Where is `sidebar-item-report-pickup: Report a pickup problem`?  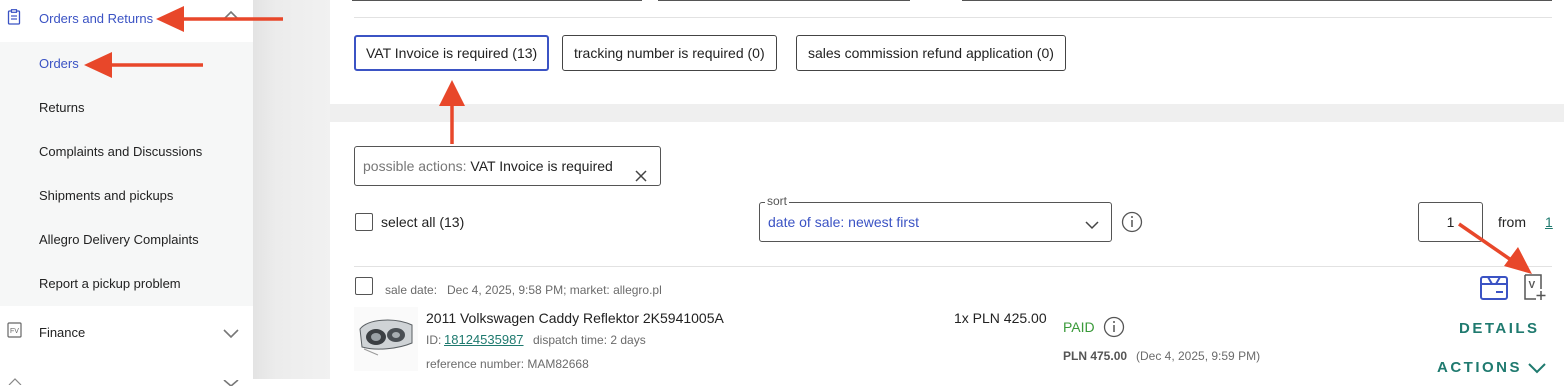
sidebar-item-report-pickup: Report a pickup problem is located at coordinates (110, 283).